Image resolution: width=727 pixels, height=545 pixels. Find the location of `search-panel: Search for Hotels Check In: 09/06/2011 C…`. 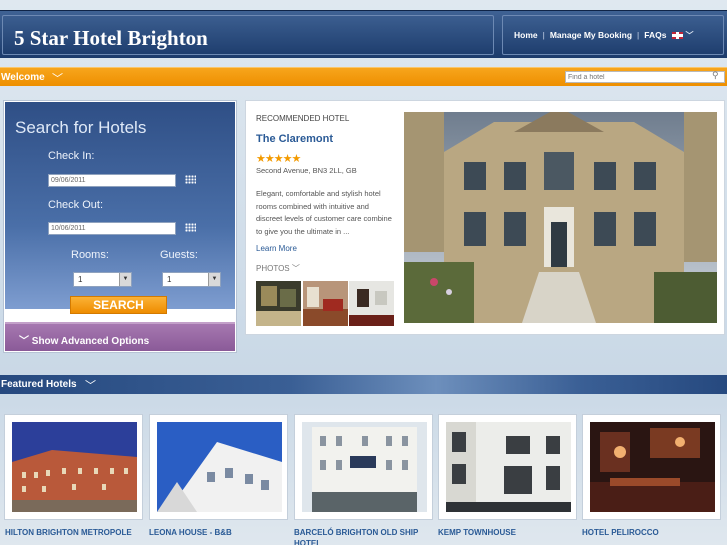

search-panel: Search for Hotels Check In: 09/06/2011 C… is located at coordinates (120, 226).